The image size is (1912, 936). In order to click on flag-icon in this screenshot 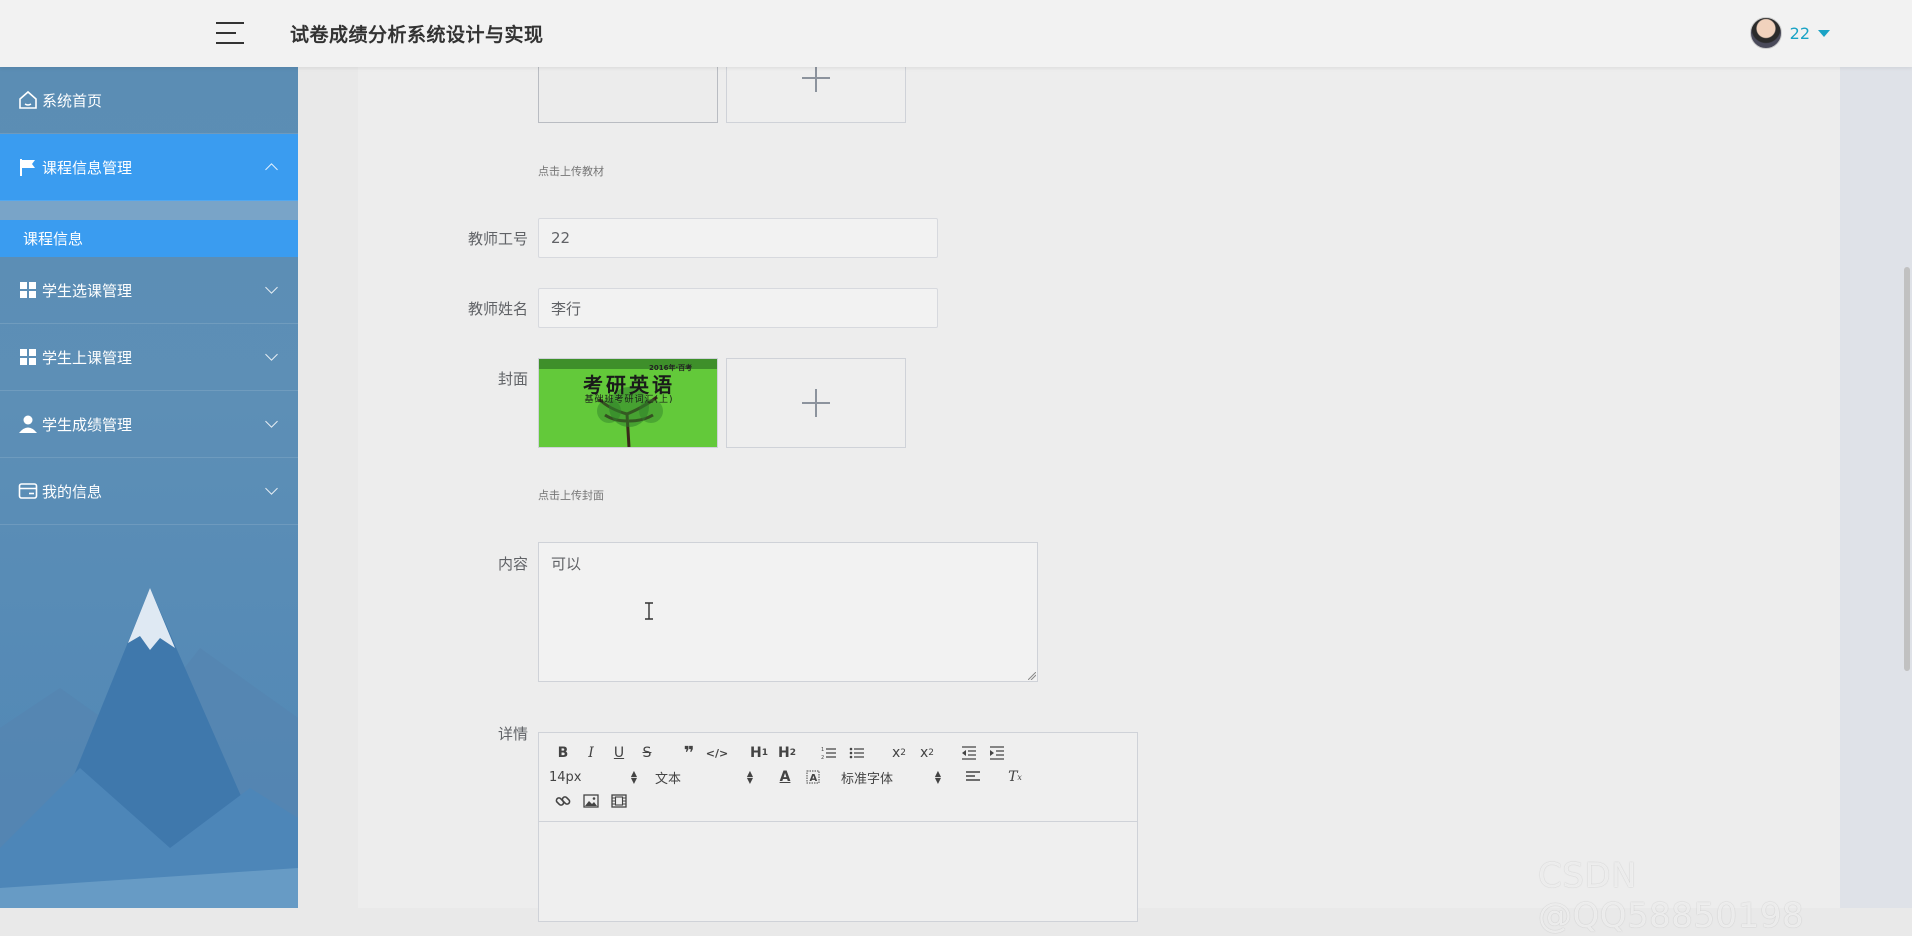, I will do `click(28, 167)`.